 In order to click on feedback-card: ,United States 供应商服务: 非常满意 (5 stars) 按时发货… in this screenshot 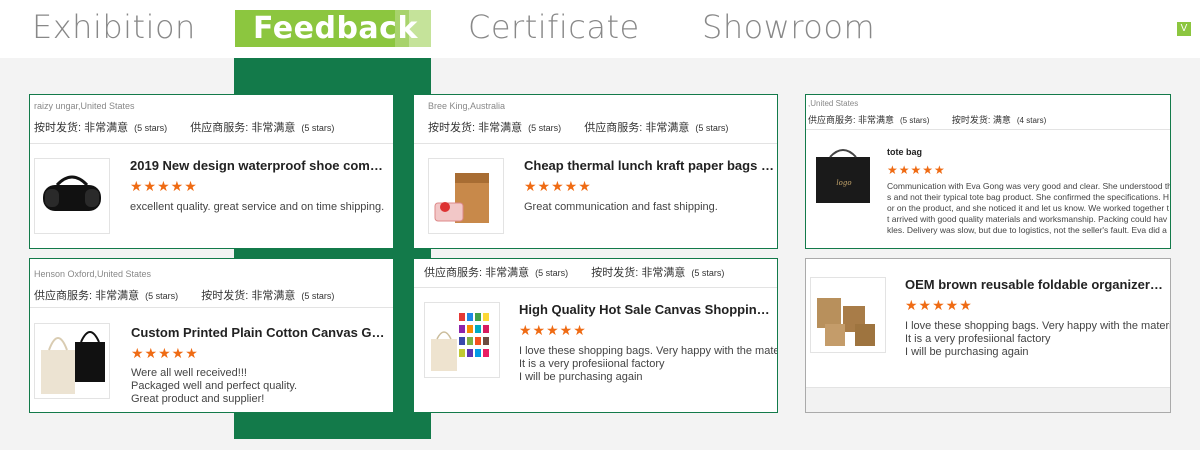, I will do `click(988, 171)`.